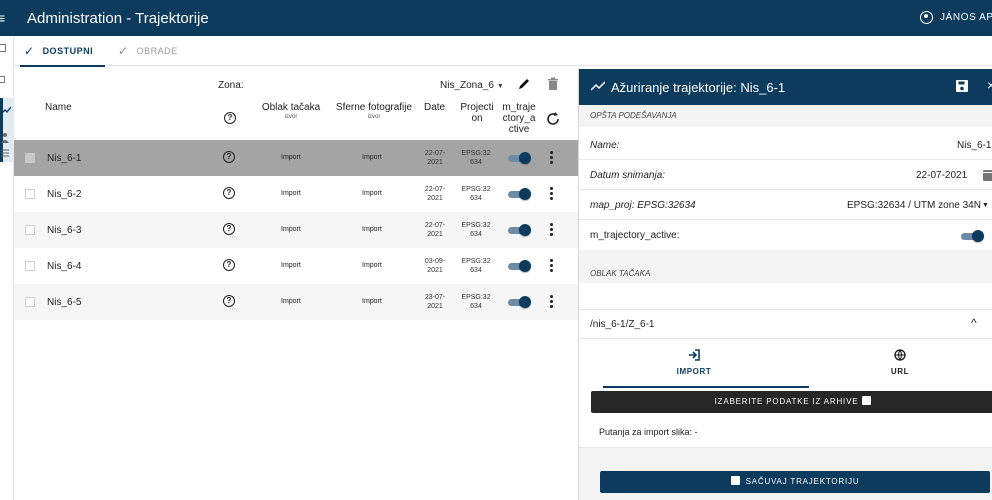  Describe the element at coordinates (435, 261) in the screenshot. I see `date-part: 03-09-` at that location.